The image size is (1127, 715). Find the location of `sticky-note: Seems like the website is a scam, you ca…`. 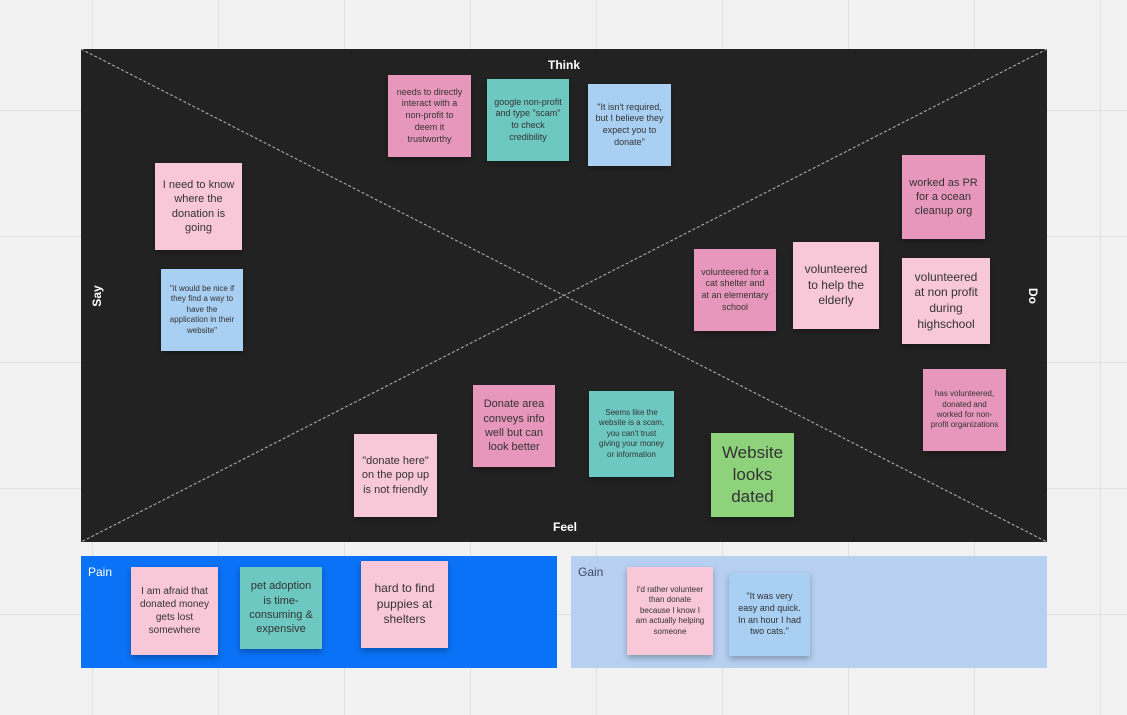

sticky-note: Seems like the website is a scam, you ca… is located at coordinates (631, 434).